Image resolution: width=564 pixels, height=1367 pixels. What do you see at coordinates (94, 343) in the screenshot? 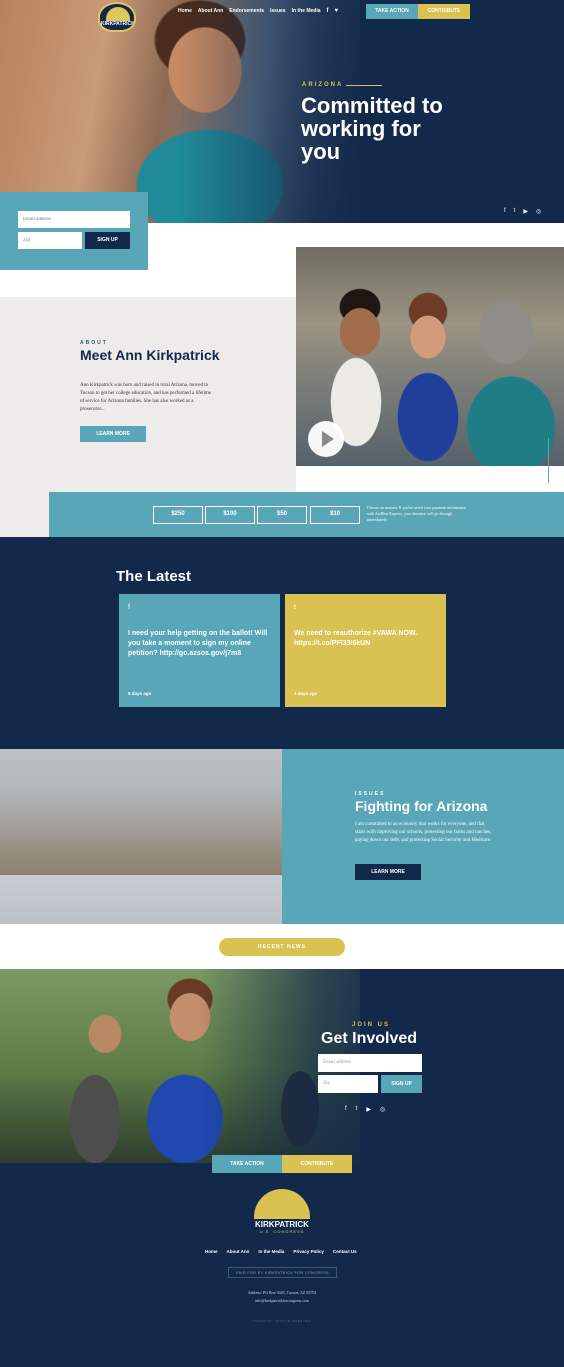
I see `about-label: ABOUT` at bounding box center [94, 343].